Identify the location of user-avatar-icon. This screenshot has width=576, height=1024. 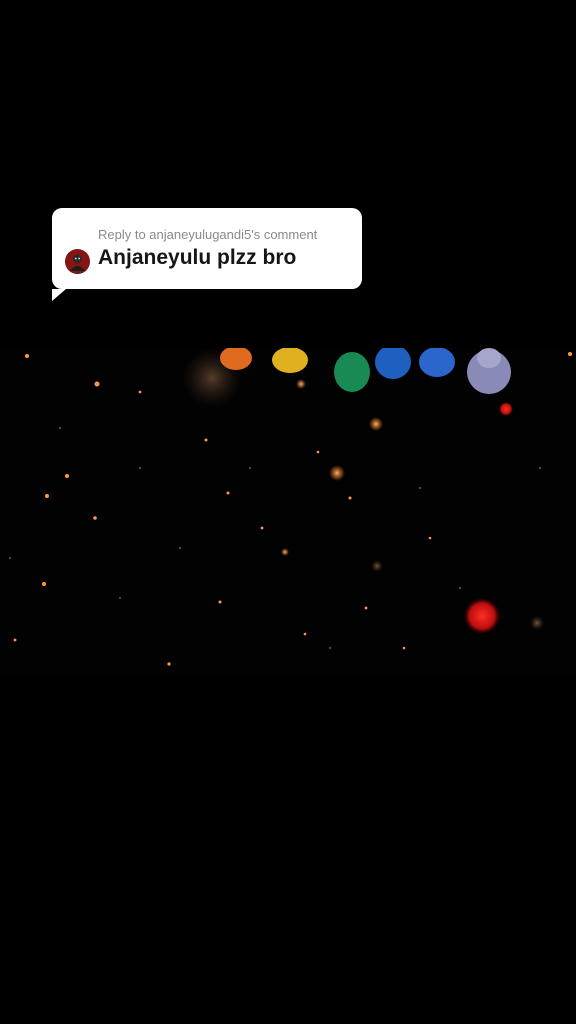
(77, 261).